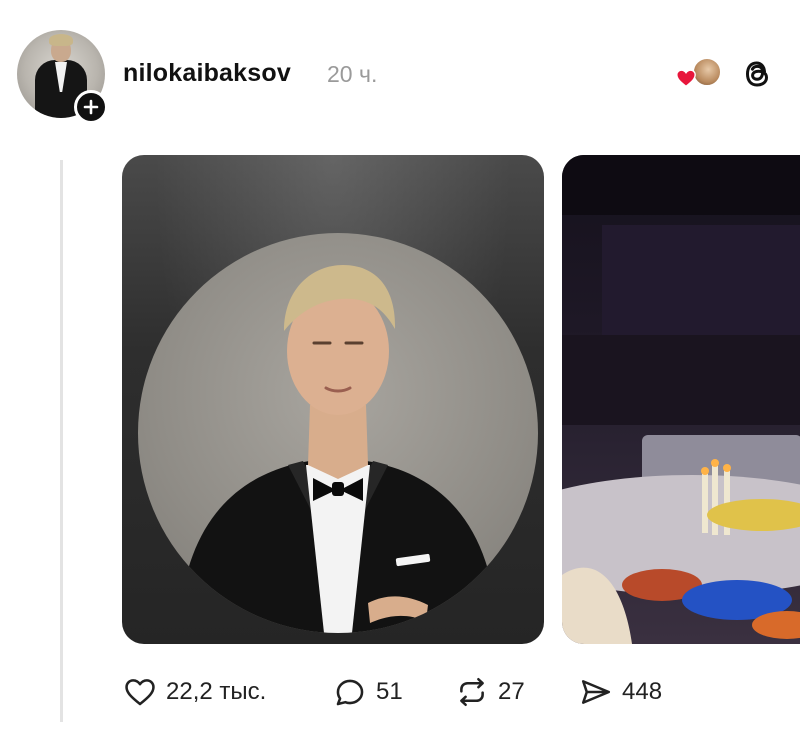 This screenshot has width=800, height=729. I want to click on thread-line, so click(61, 441).